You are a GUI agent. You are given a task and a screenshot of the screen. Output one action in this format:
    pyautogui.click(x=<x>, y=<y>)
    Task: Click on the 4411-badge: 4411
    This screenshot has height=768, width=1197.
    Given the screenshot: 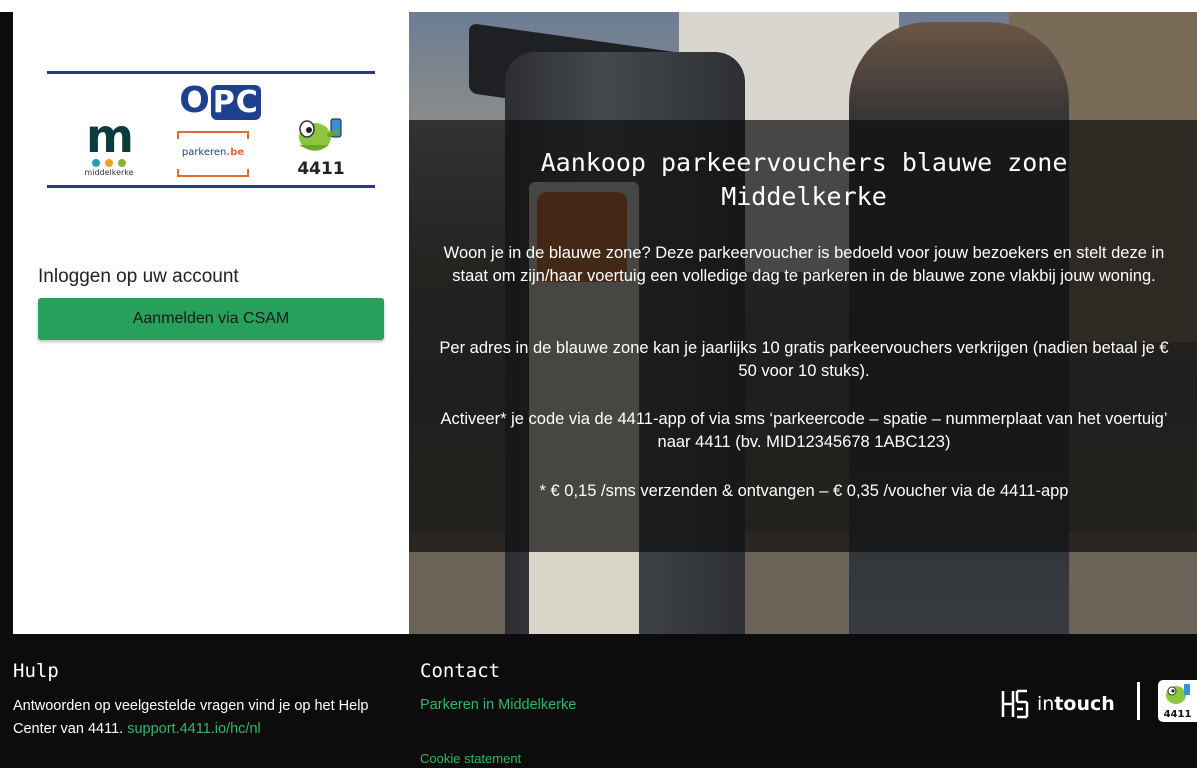 What is the action you would take?
    pyautogui.click(x=1177, y=701)
    